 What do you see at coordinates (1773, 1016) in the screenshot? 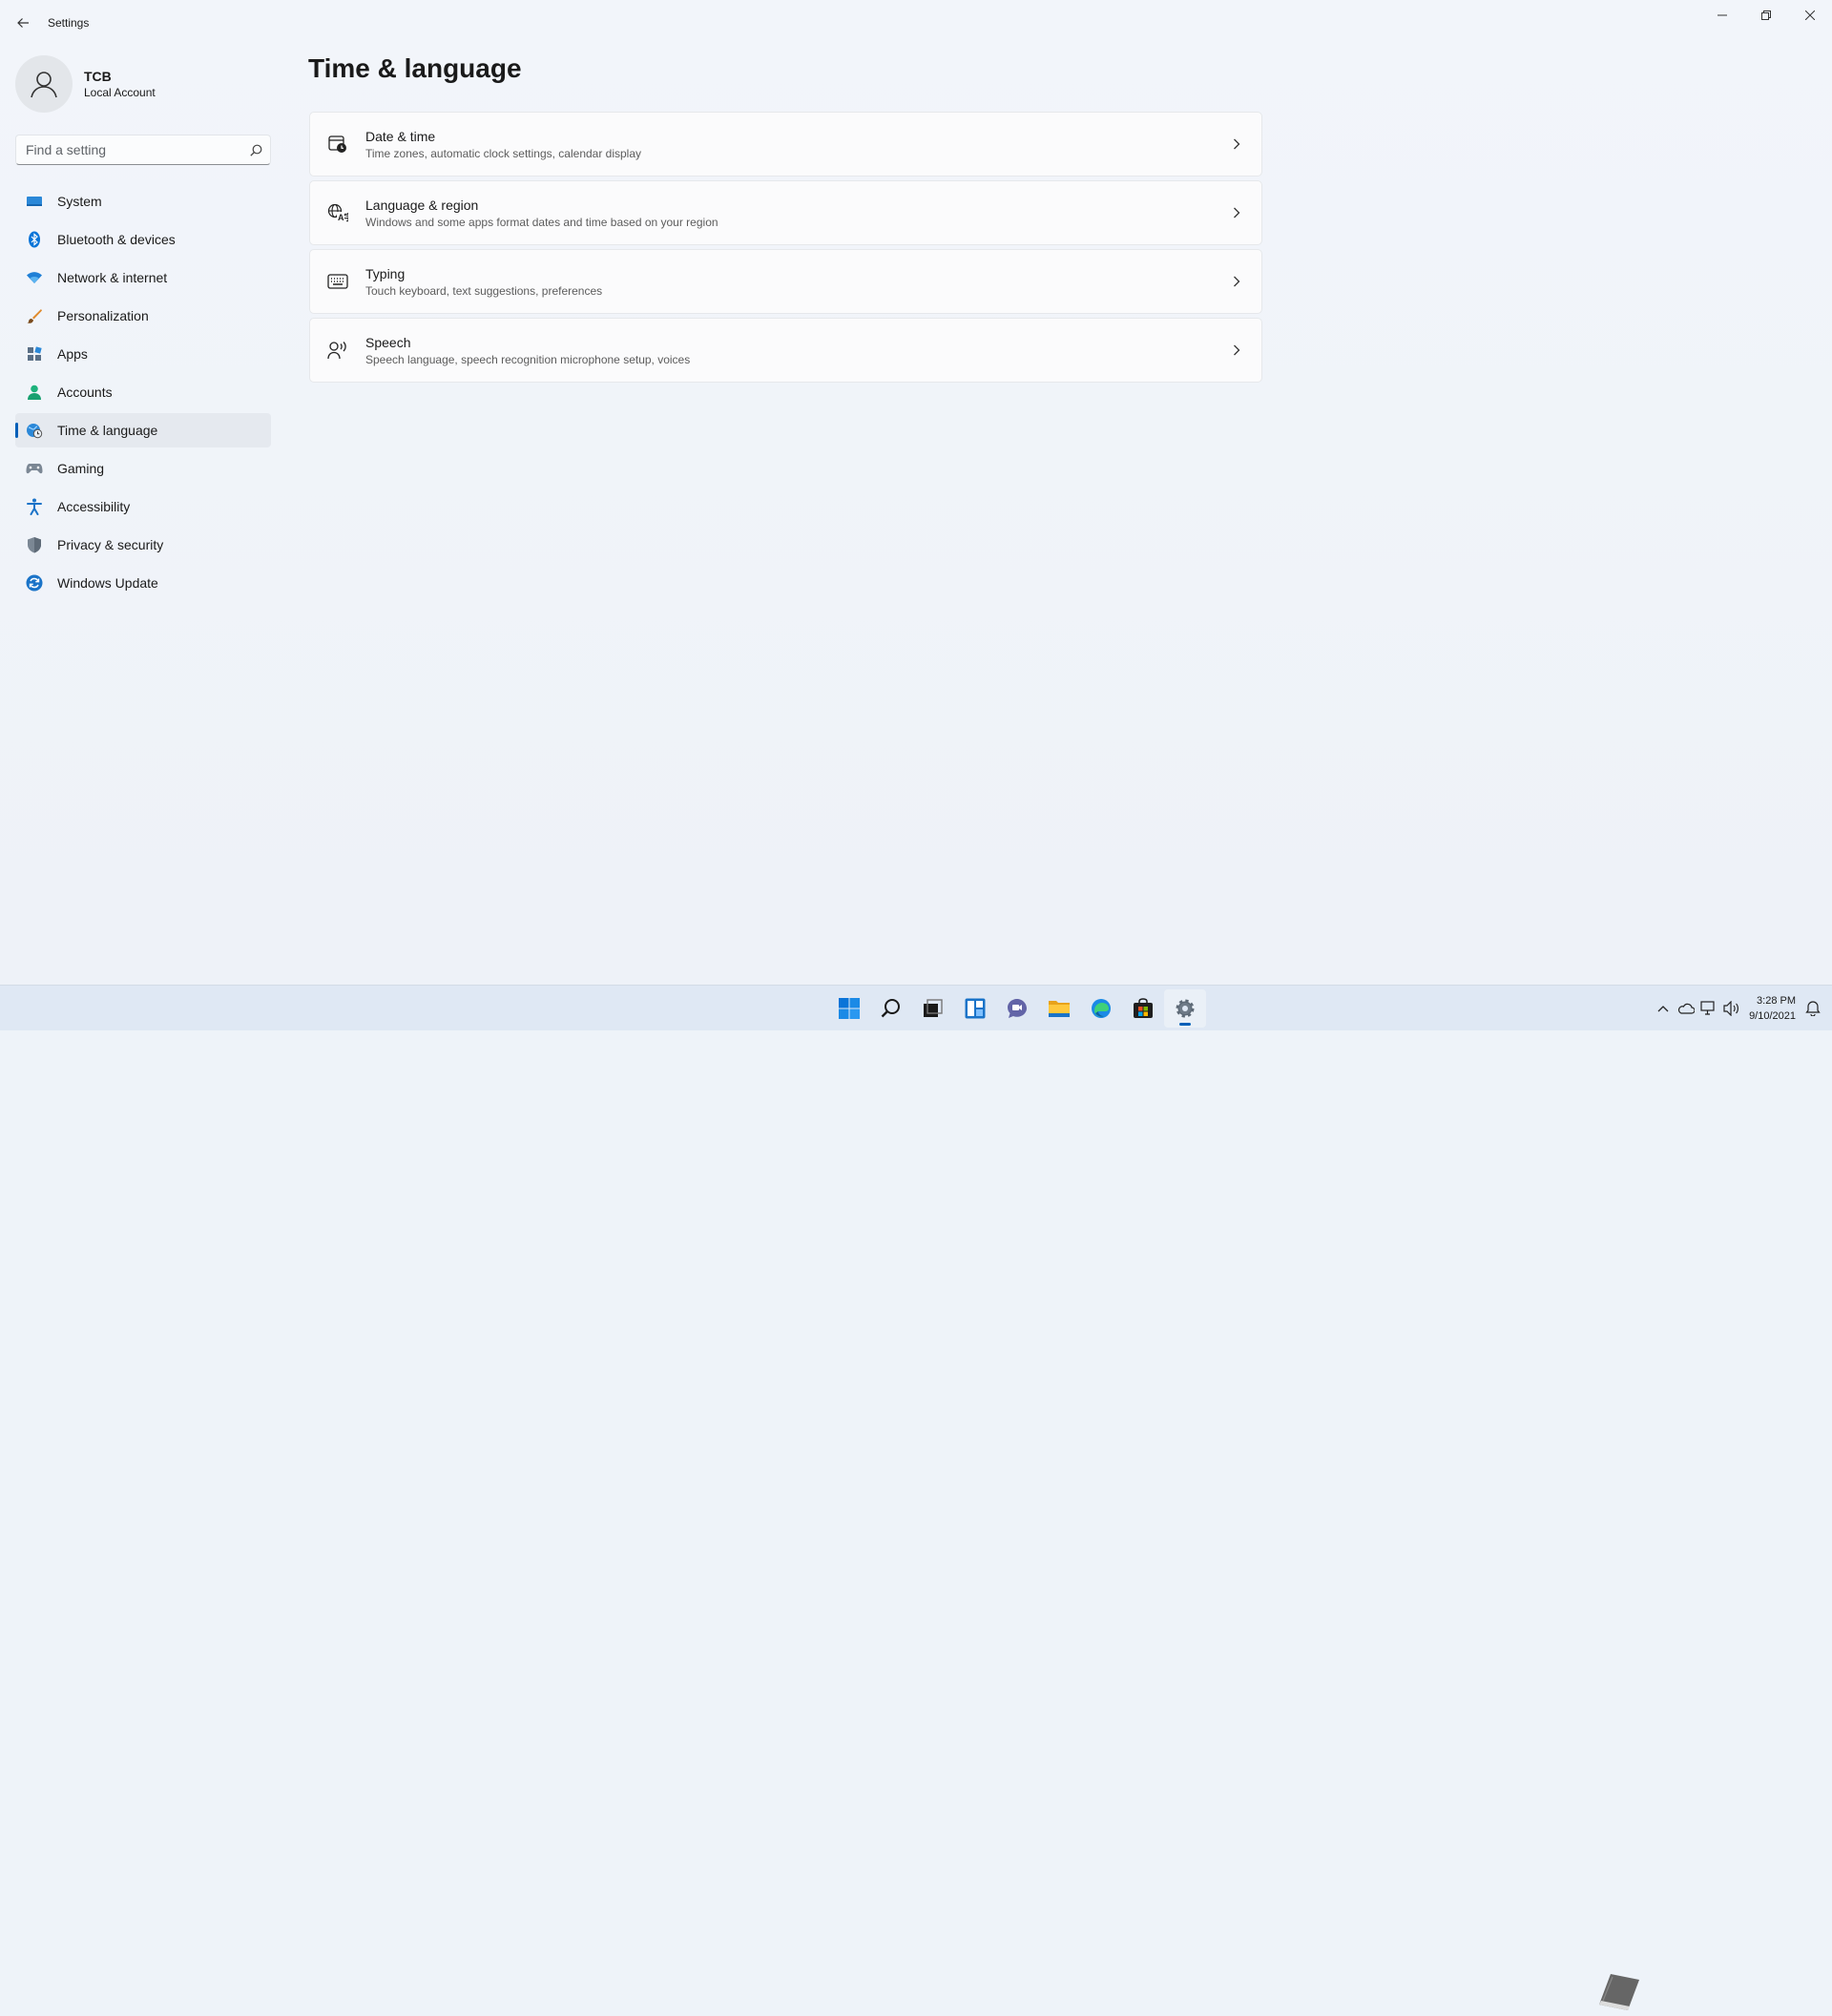
I see `clock-date: 9/10/2021` at bounding box center [1773, 1016].